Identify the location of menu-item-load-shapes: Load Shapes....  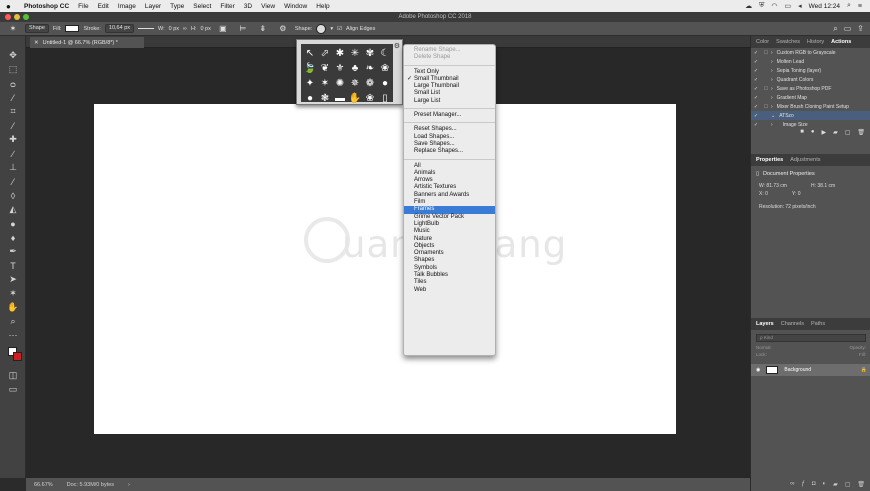
(449, 137).